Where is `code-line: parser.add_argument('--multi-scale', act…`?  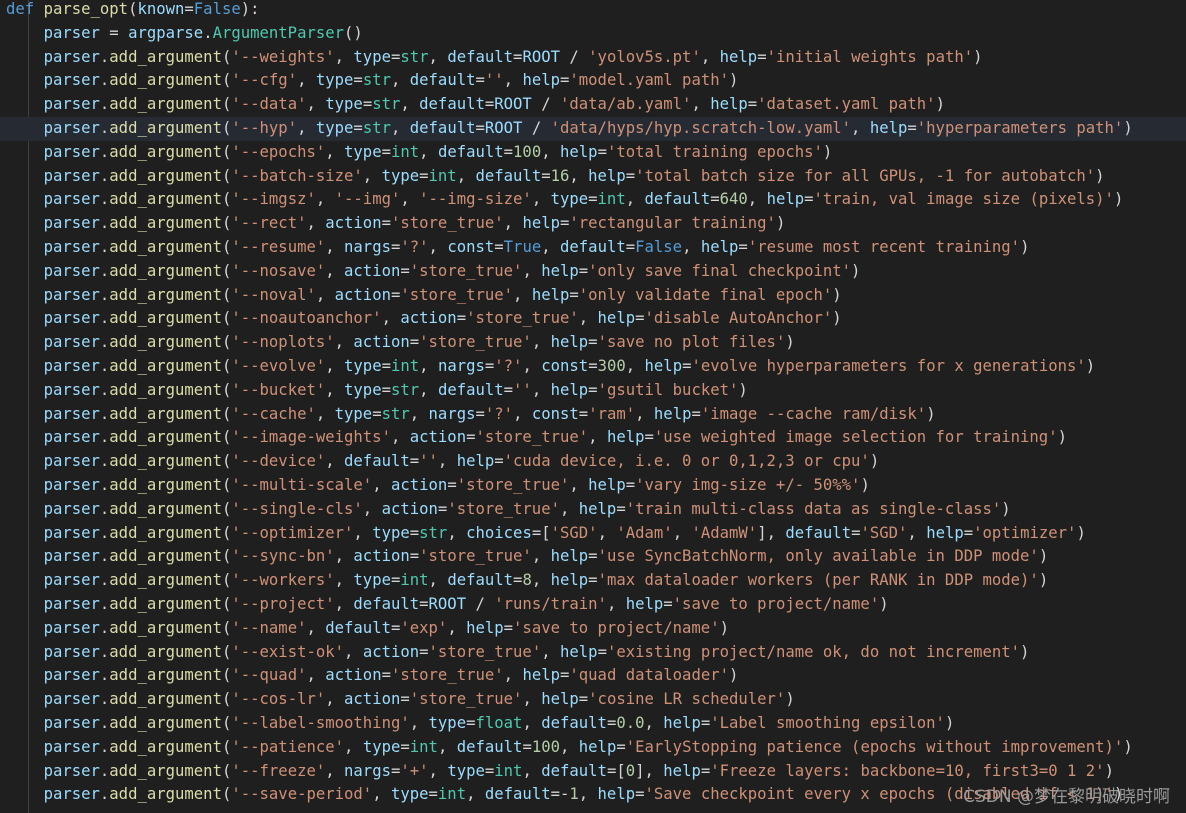
code-line: parser.add_argument('--multi-scale', act… is located at coordinates (593, 486).